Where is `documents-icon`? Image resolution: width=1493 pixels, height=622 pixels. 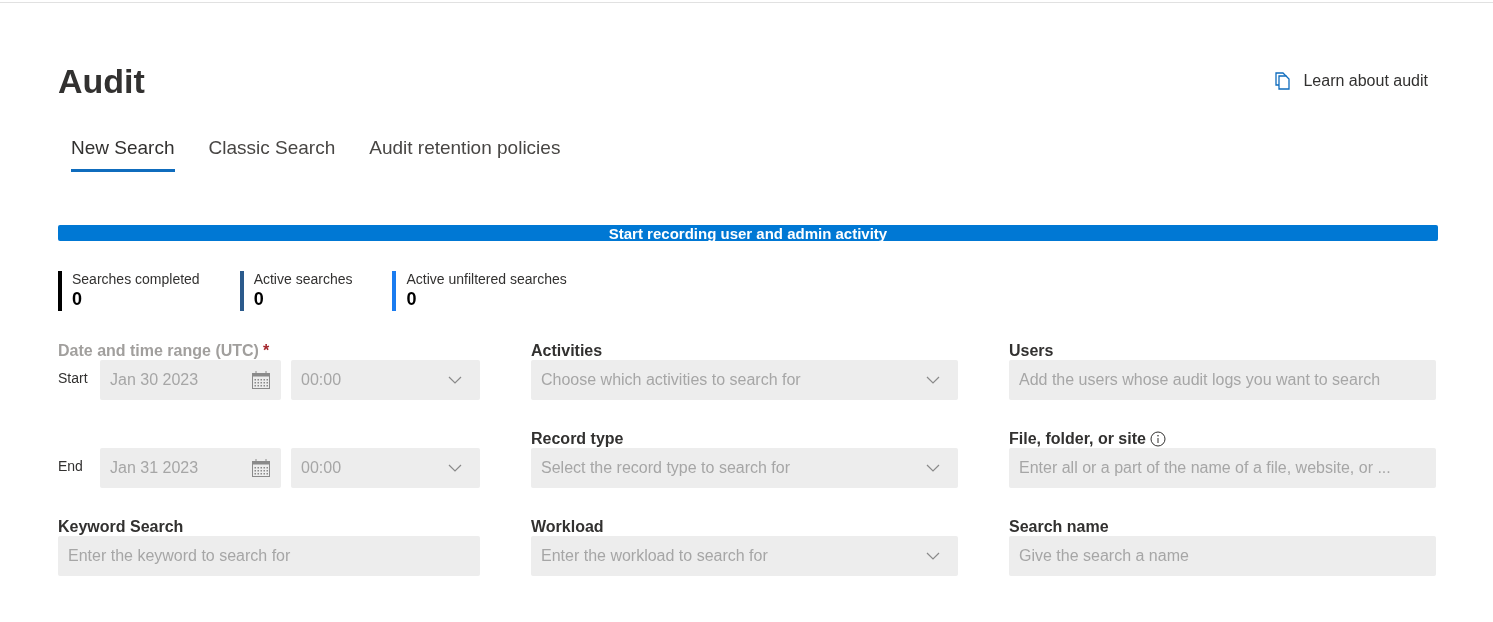
documents-icon is located at coordinates (1283, 81).